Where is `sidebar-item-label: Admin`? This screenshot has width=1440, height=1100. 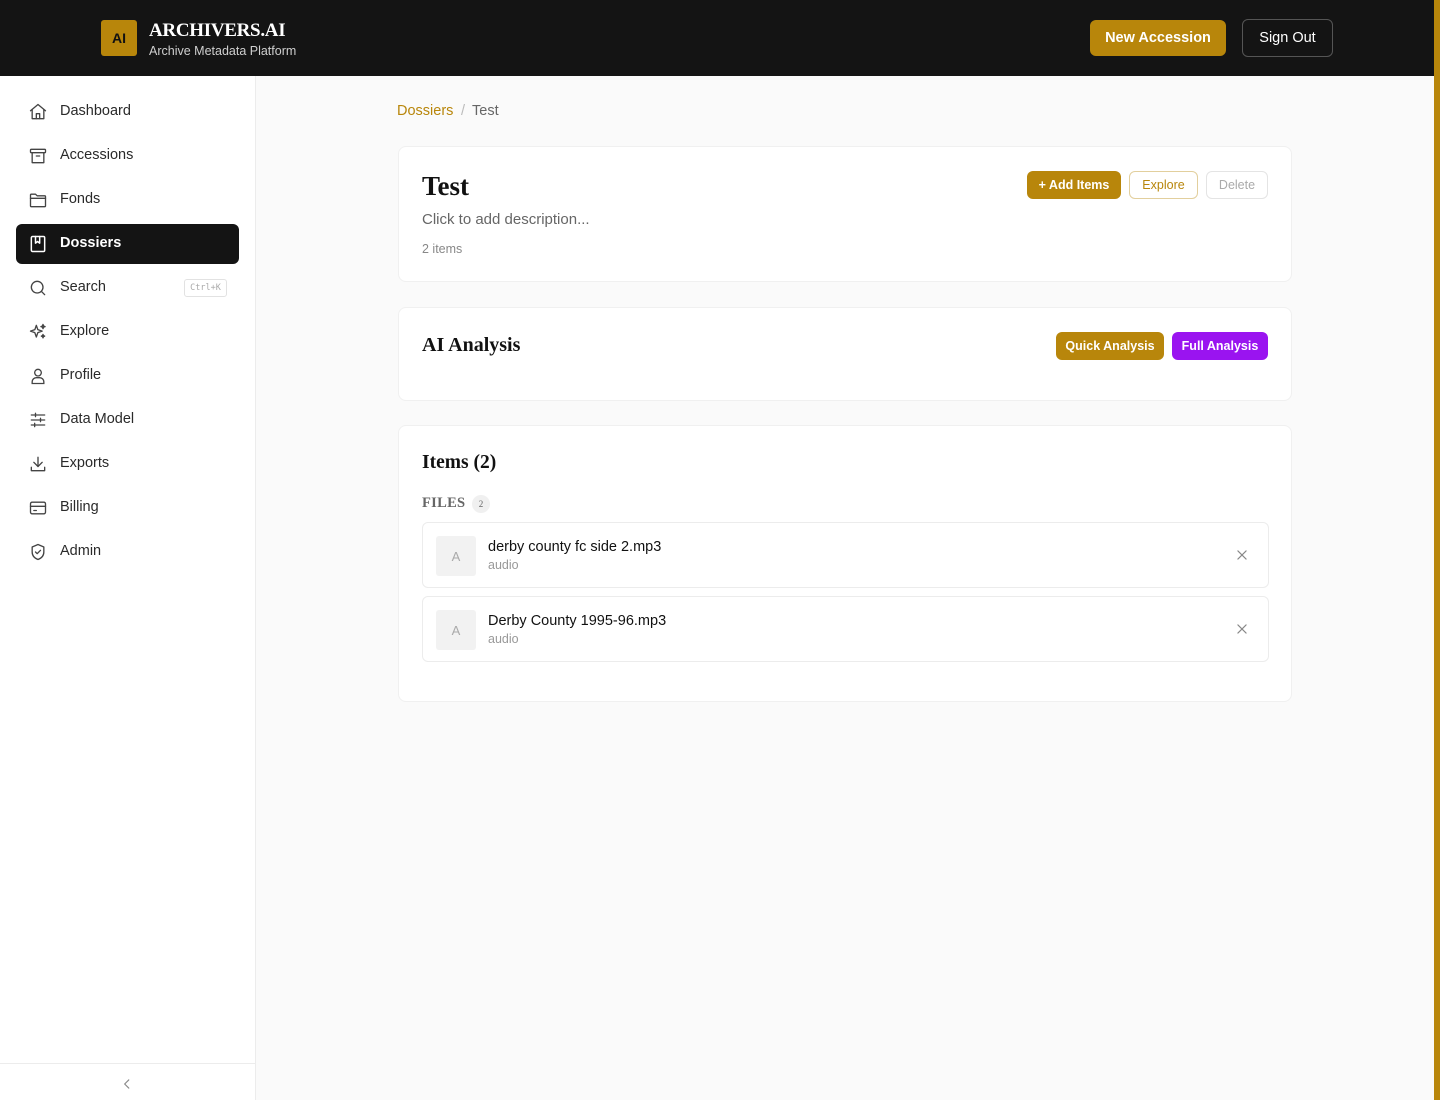
sidebar-item-label: Admin is located at coordinates (81, 551).